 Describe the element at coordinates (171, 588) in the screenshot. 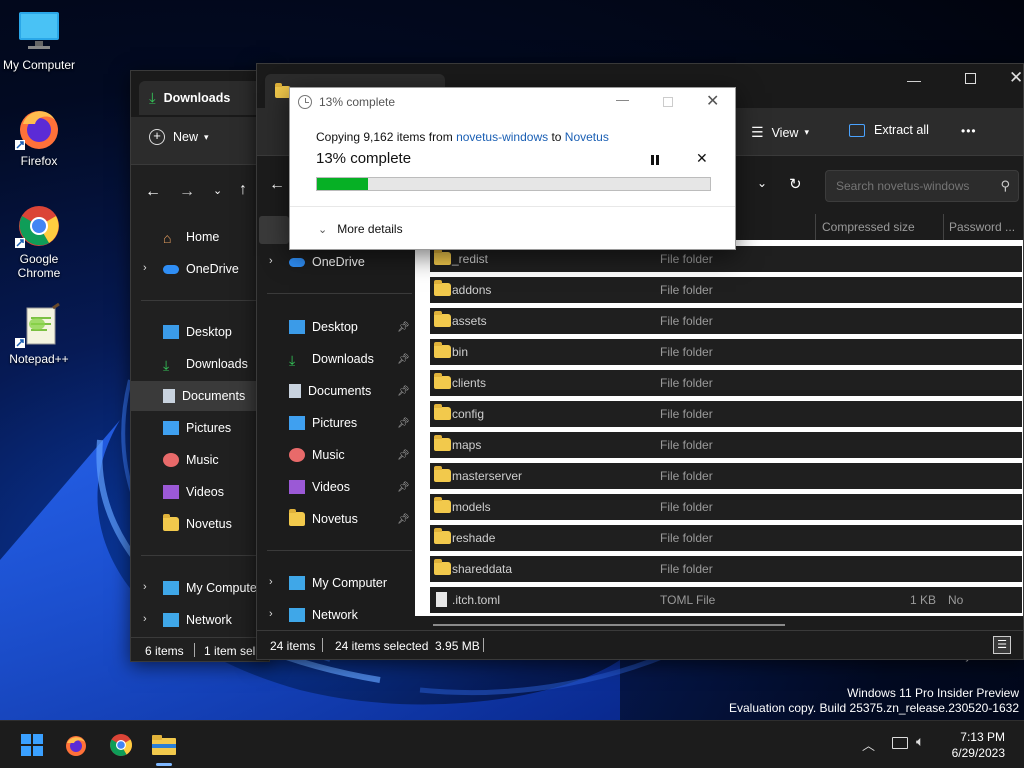

I see `monitor-icon` at that location.